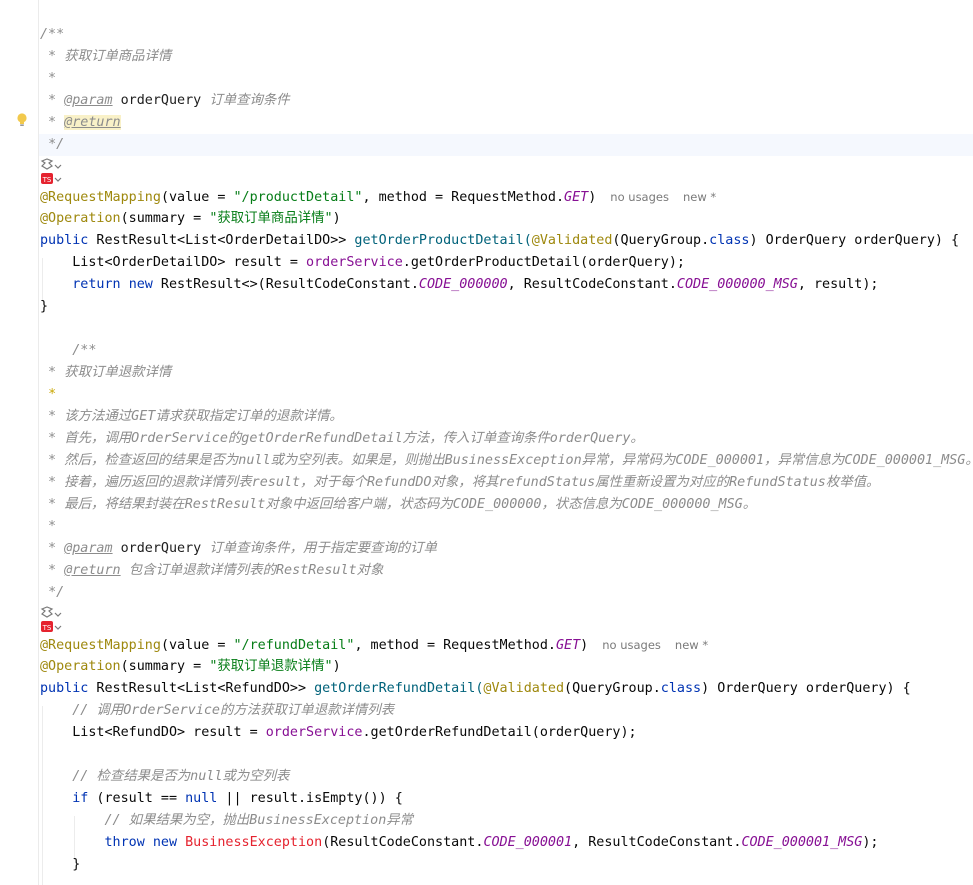 This screenshot has height=885, width=973. Describe the element at coordinates (19, 442) in the screenshot. I see `editor-gutter` at that location.